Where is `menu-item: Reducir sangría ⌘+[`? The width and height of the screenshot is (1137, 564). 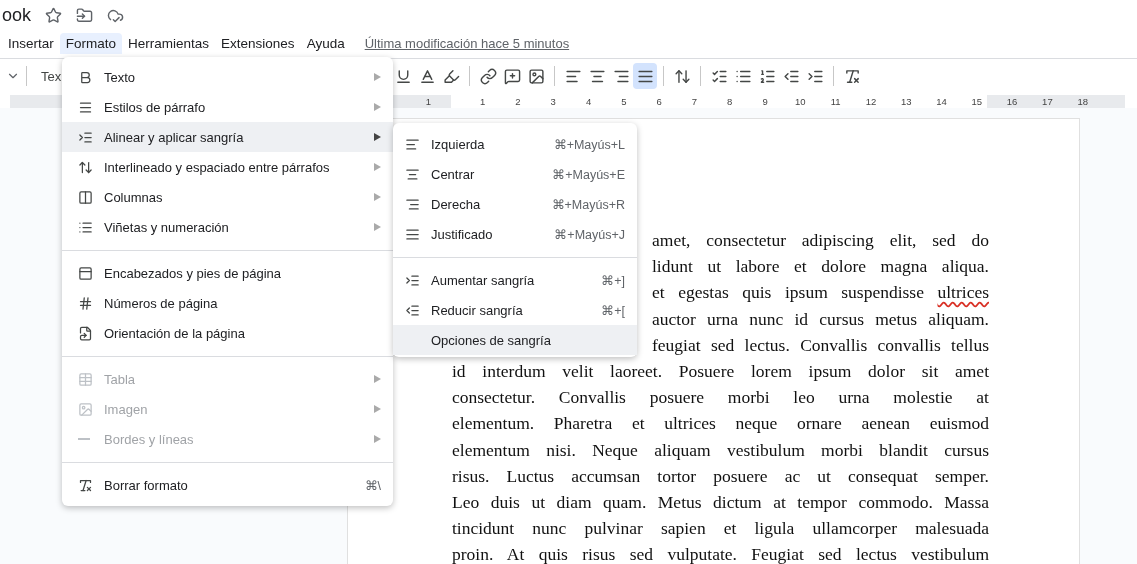
menu-item: Reducir sangría ⌘+[ is located at coordinates (515, 310).